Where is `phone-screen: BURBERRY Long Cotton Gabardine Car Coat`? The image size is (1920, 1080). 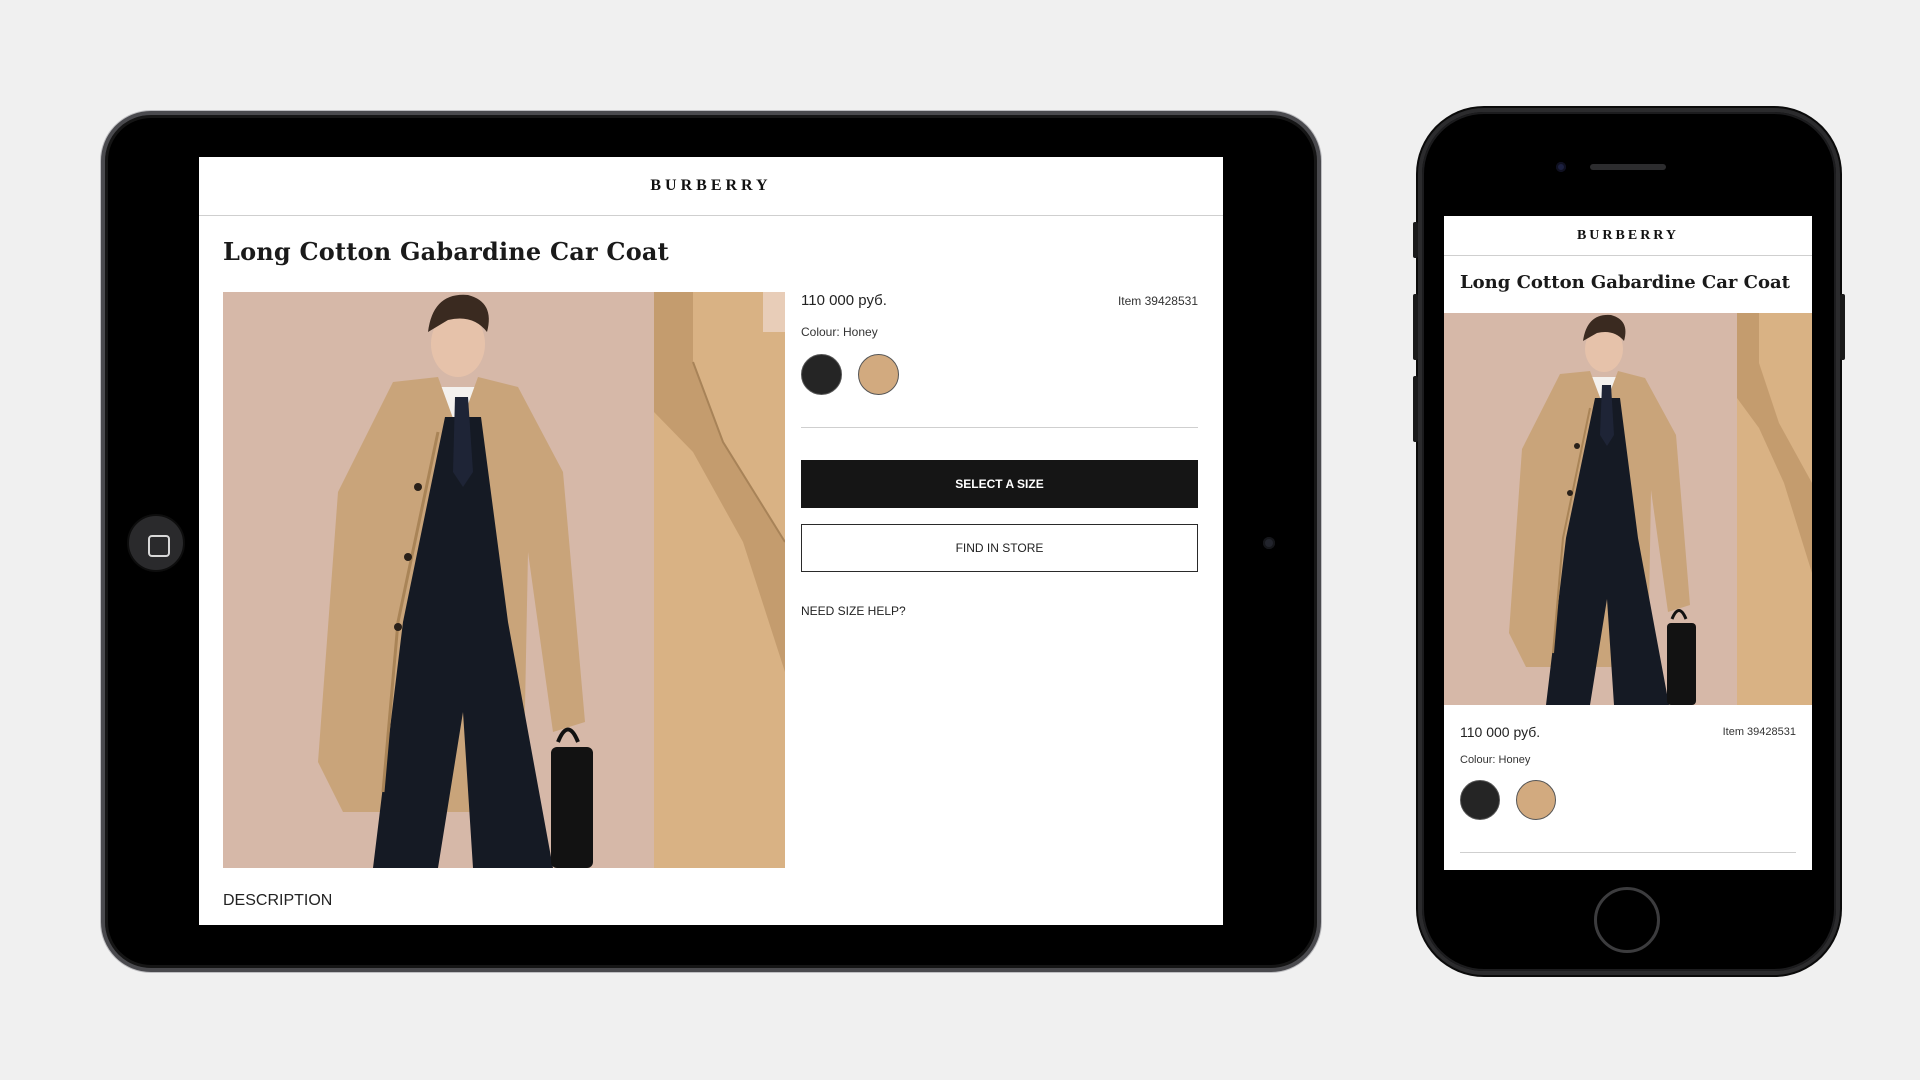
phone-screen: BURBERRY Long Cotton Gabardine Car Coat is located at coordinates (1628, 543).